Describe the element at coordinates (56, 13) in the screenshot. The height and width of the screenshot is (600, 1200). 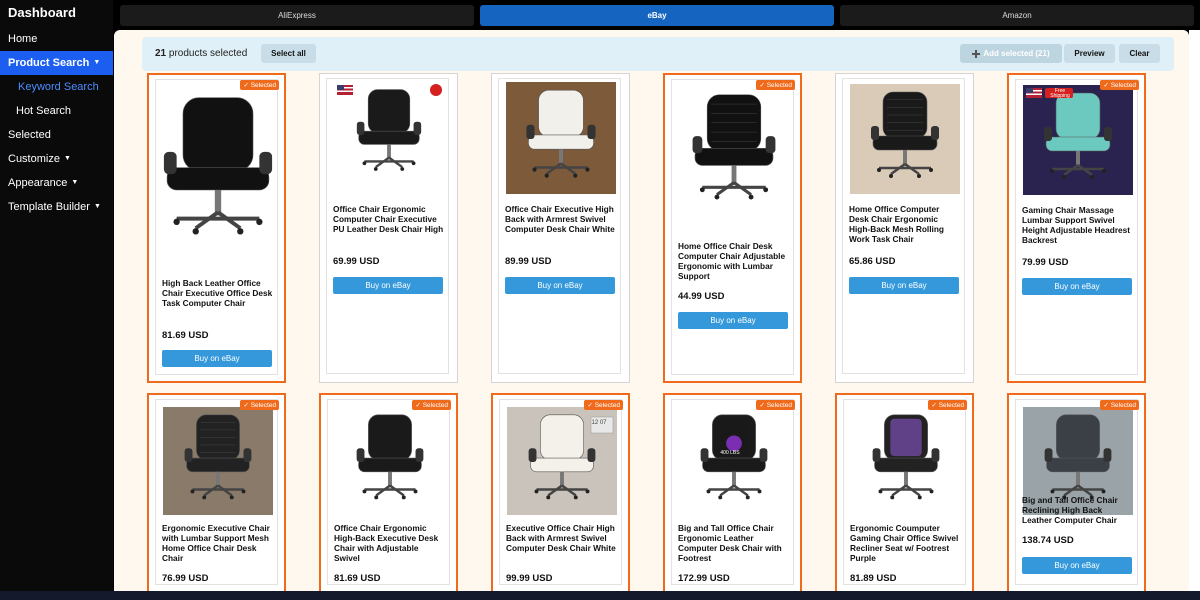
I see `dashboard-brand: Dashboard` at that location.